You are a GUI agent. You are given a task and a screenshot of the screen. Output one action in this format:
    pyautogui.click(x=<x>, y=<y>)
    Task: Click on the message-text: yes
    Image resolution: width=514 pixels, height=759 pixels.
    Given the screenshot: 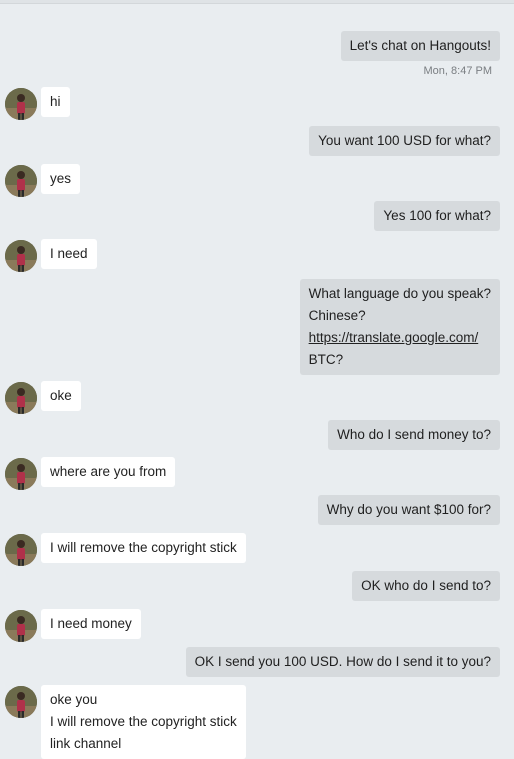 What is the action you would take?
    pyautogui.click(x=61, y=178)
    